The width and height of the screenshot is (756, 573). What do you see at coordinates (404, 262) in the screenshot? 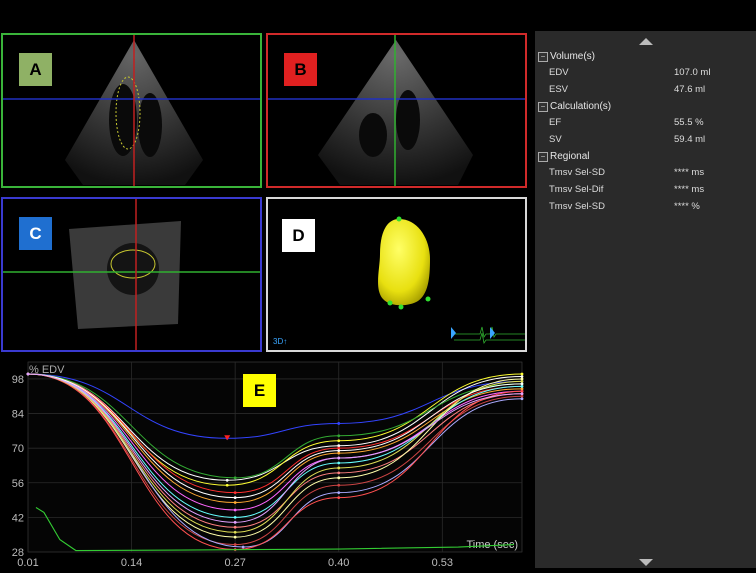
I see `lv-3d-model` at bounding box center [404, 262].